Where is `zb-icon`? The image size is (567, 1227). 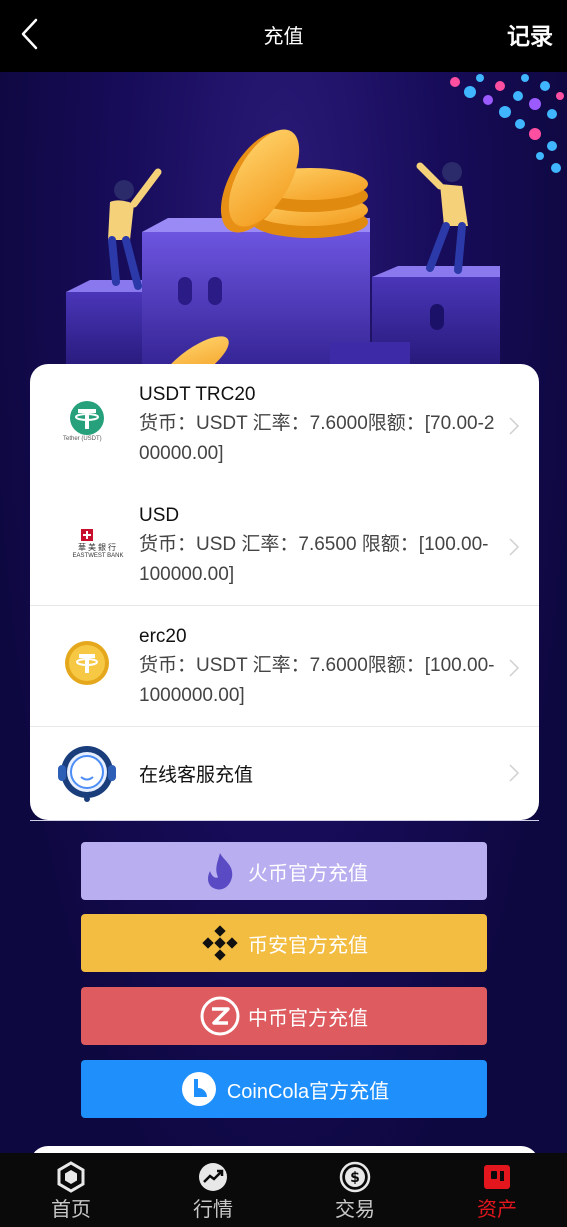 zb-icon is located at coordinates (220, 1016).